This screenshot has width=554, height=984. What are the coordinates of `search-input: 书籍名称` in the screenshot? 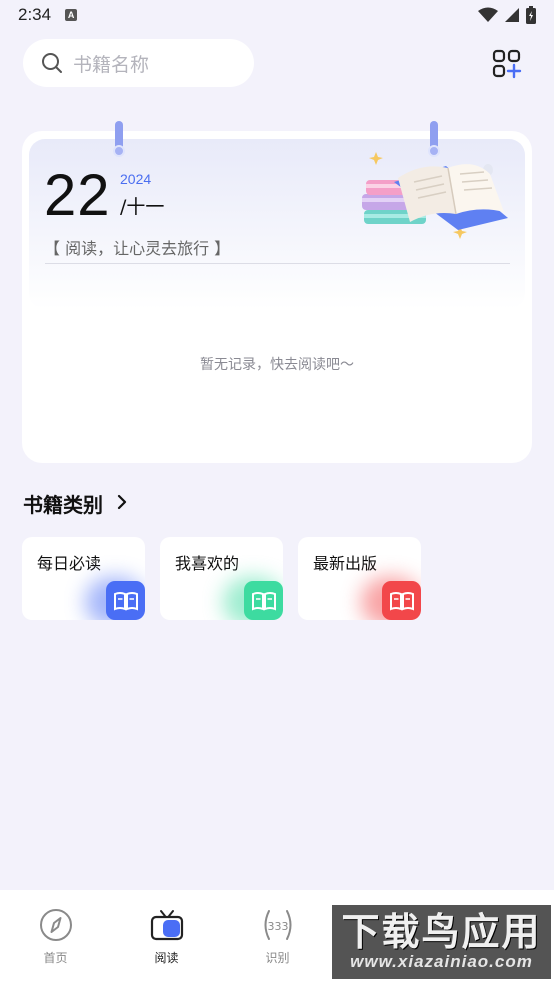 It's located at (138, 63).